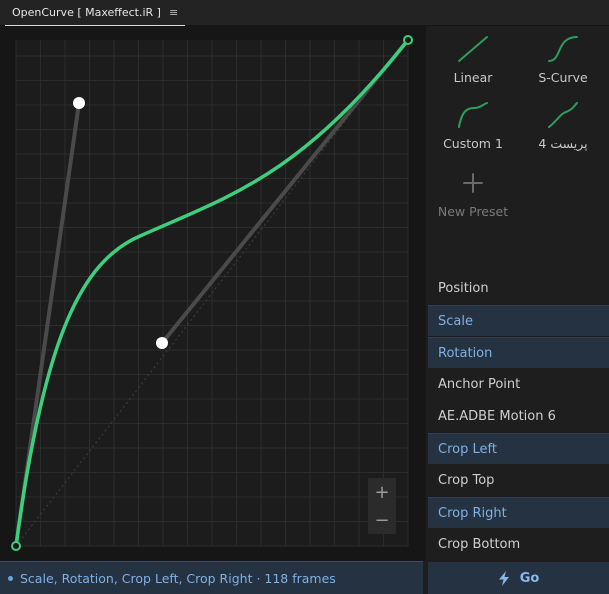 The width and height of the screenshot is (609, 594). I want to click on hamburger-menu-icon: ≡, so click(173, 12).